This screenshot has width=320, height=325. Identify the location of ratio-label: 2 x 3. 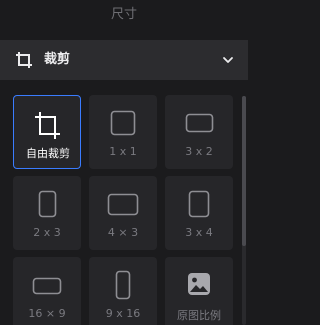
(47, 232).